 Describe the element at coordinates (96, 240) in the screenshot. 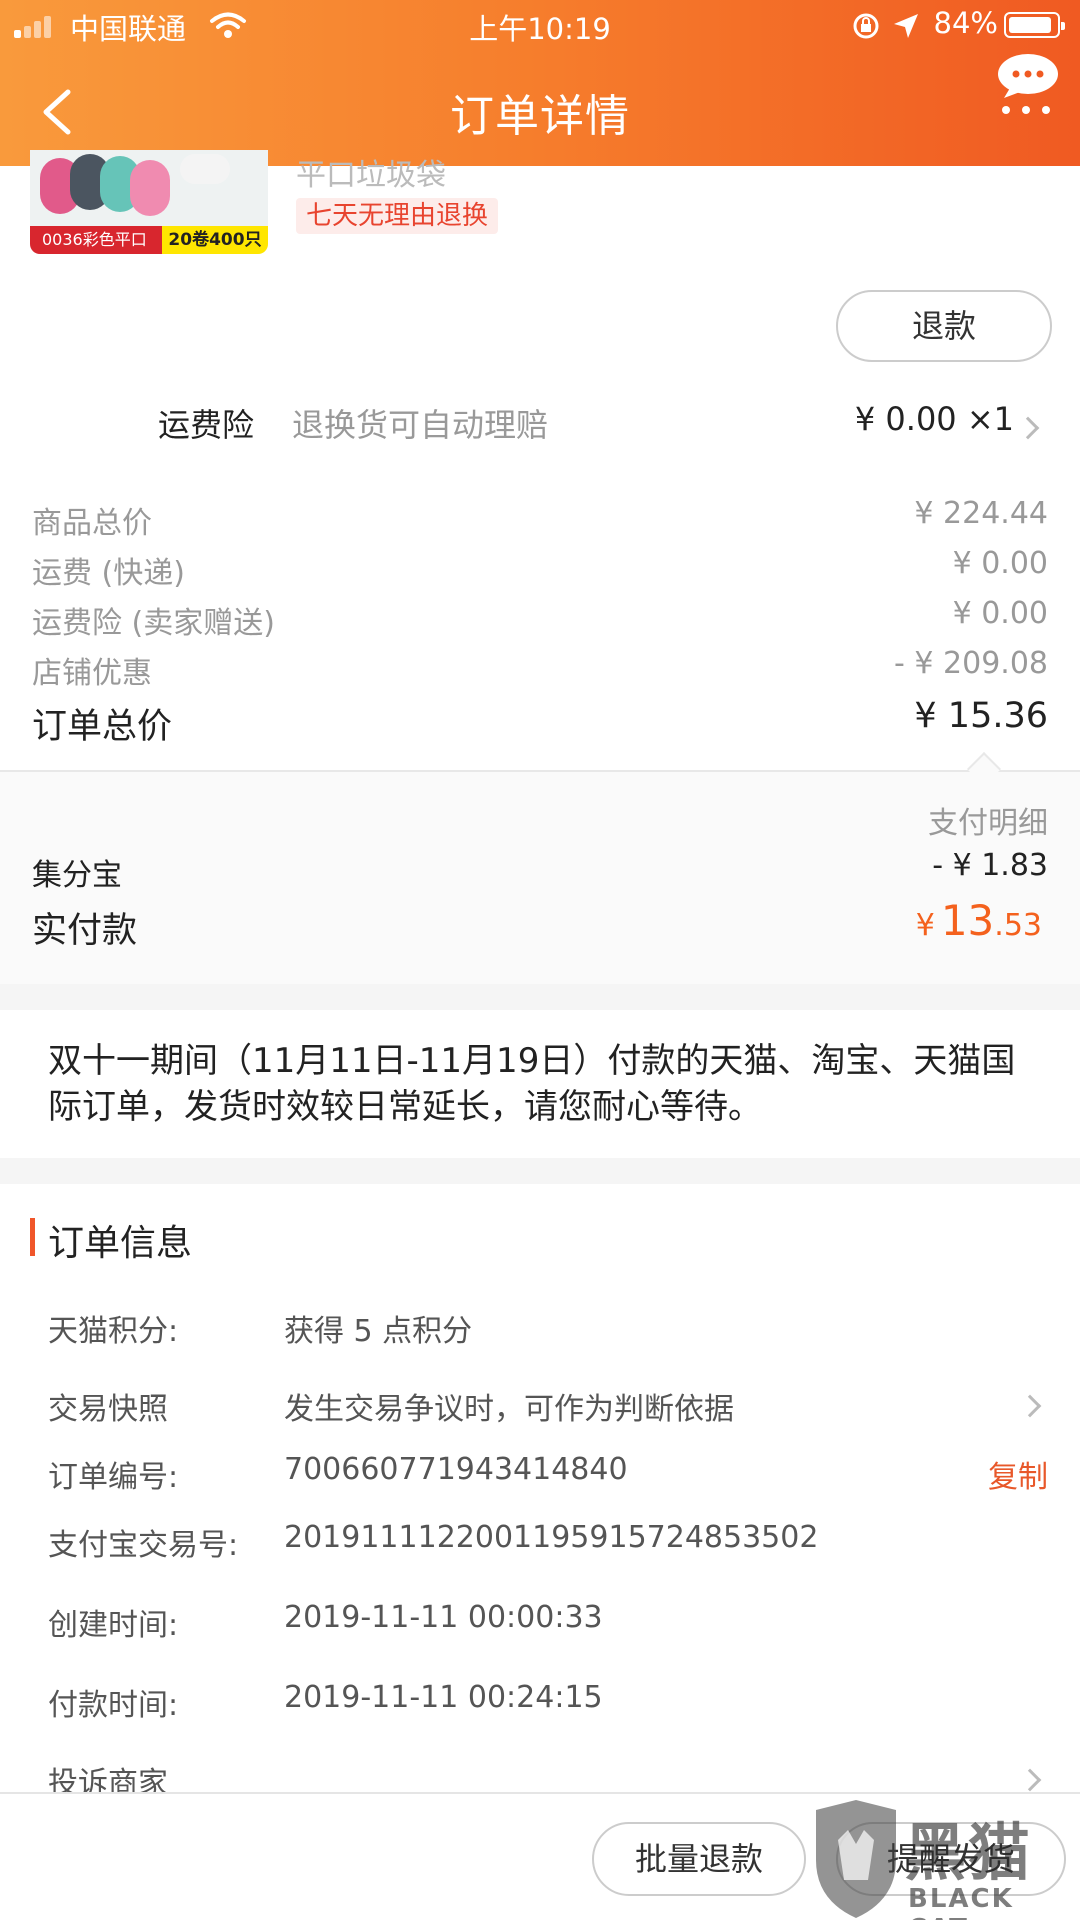

I see `image-tag-red: 0036彩色平口` at that location.